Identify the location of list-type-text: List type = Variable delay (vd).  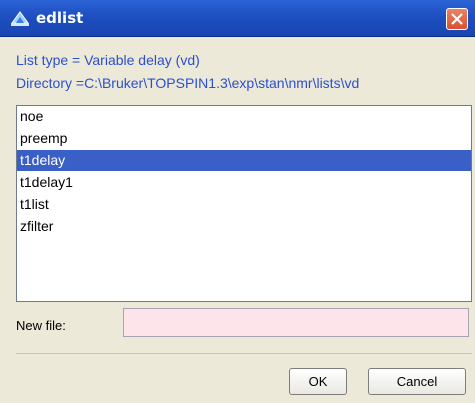
(108, 60).